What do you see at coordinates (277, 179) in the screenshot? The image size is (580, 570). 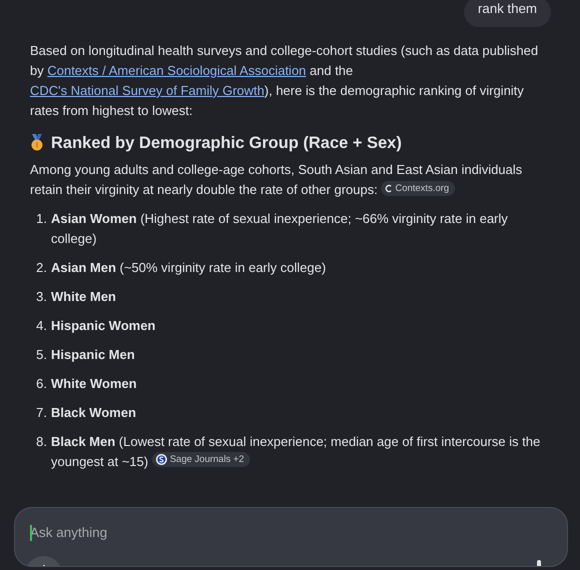 I see `lead-paragraph: Among young adults and college-age cohorts, South Asian and East Asian individuals retain their virginity at nearly double the rate of other groups: Contexts.org` at bounding box center [277, 179].